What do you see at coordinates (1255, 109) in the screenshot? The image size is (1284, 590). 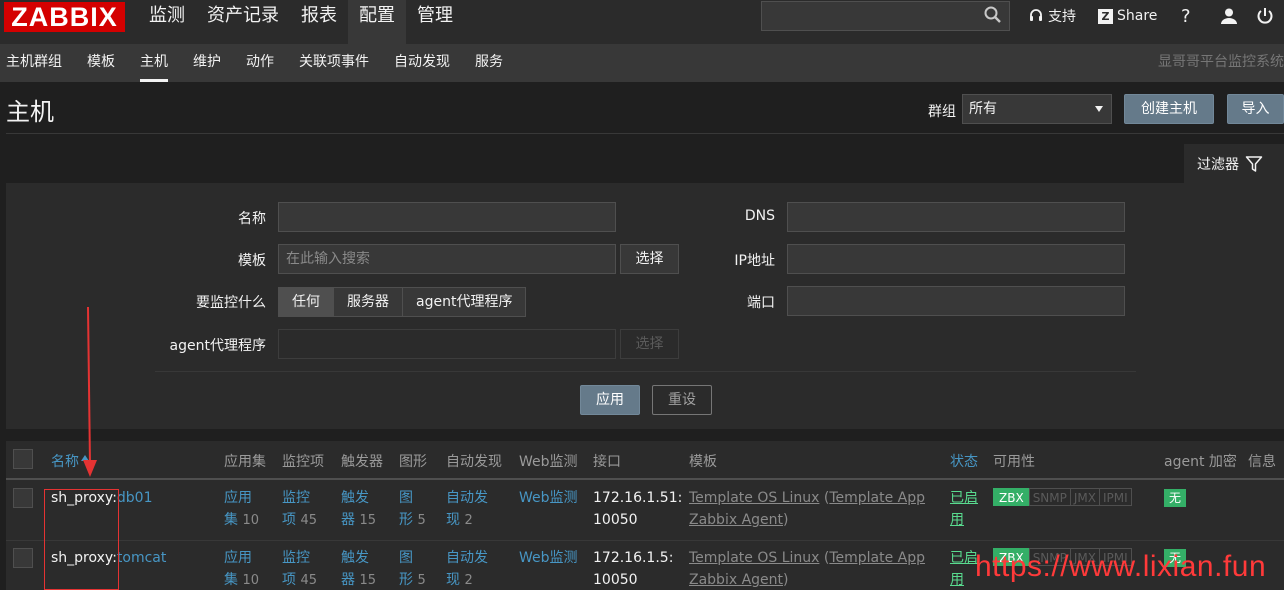 I see `import-button: 导入` at bounding box center [1255, 109].